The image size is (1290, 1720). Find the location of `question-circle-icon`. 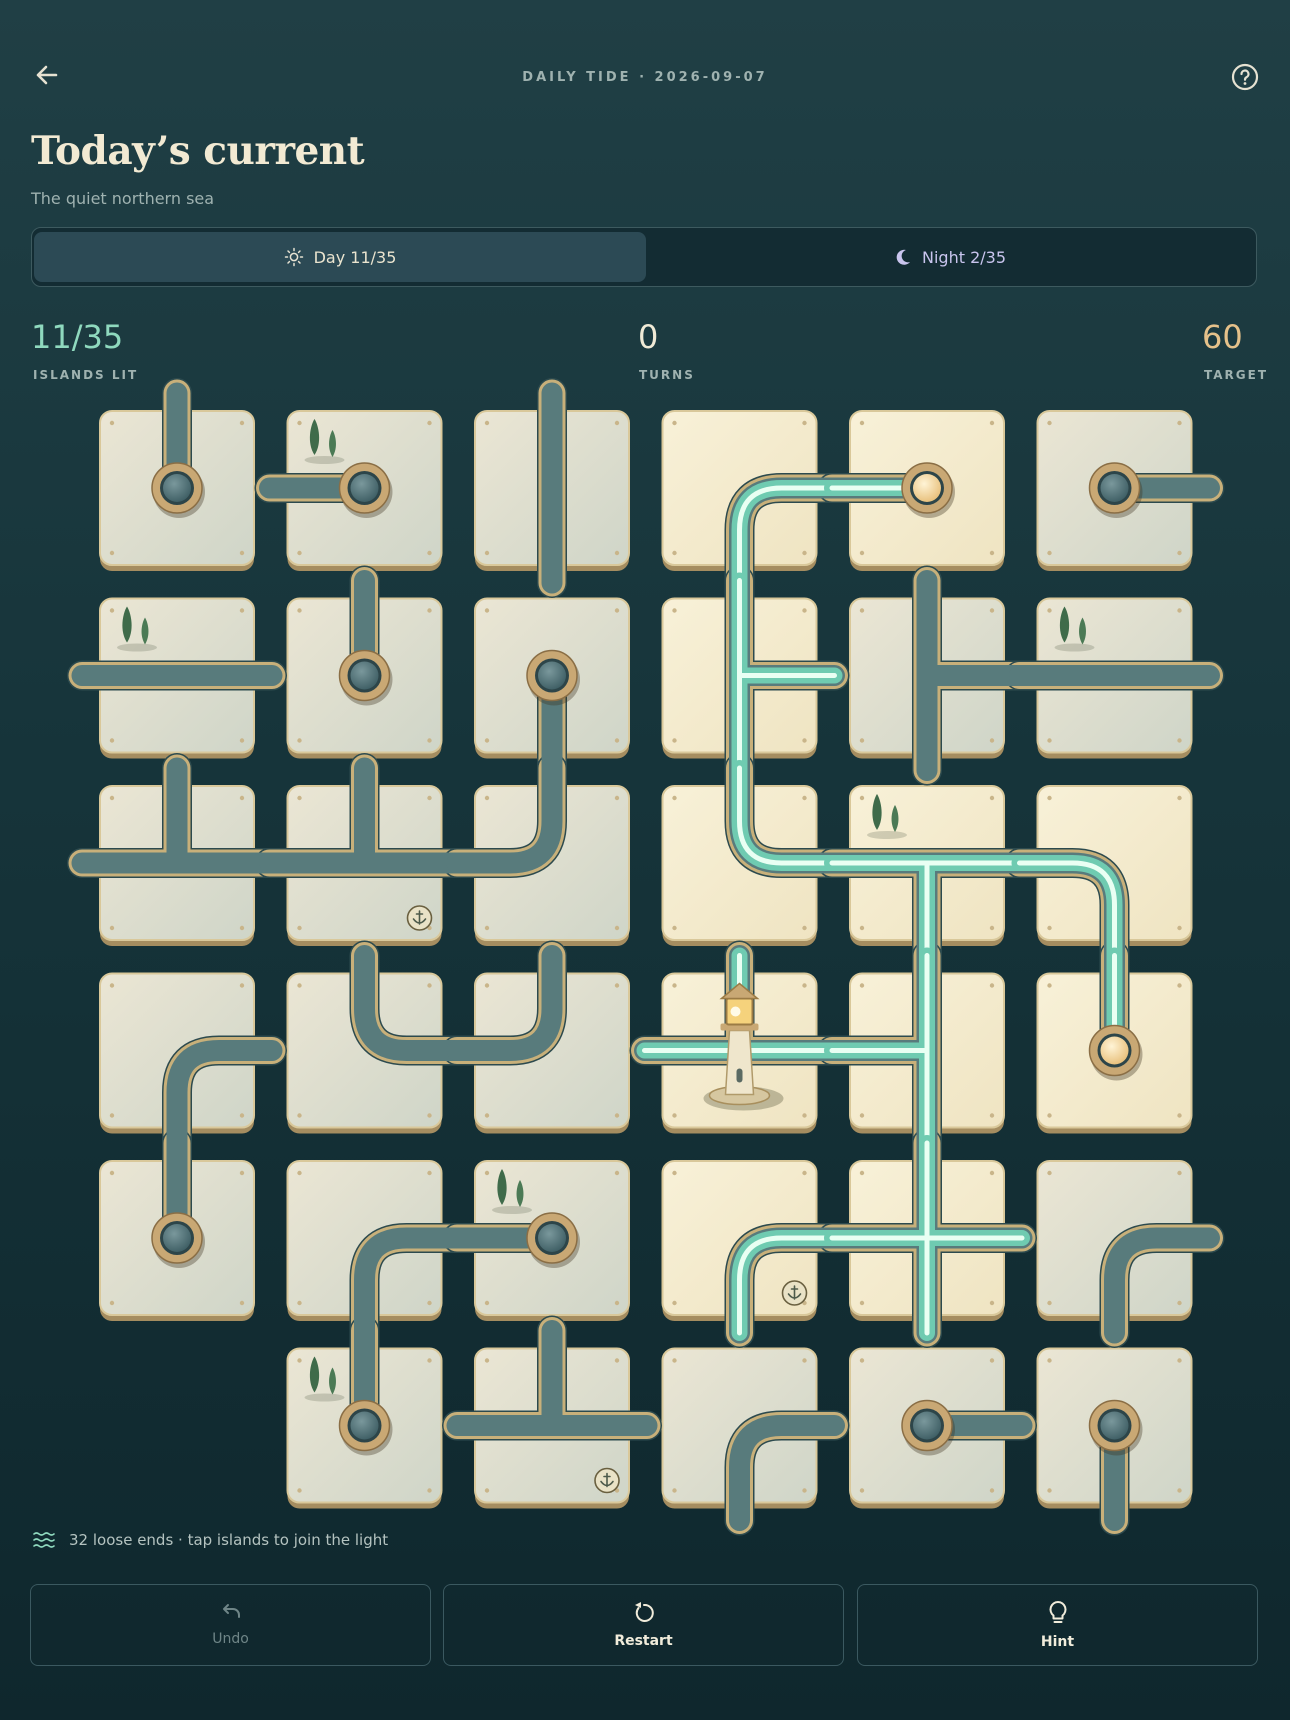

question-circle-icon is located at coordinates (1245, 77).